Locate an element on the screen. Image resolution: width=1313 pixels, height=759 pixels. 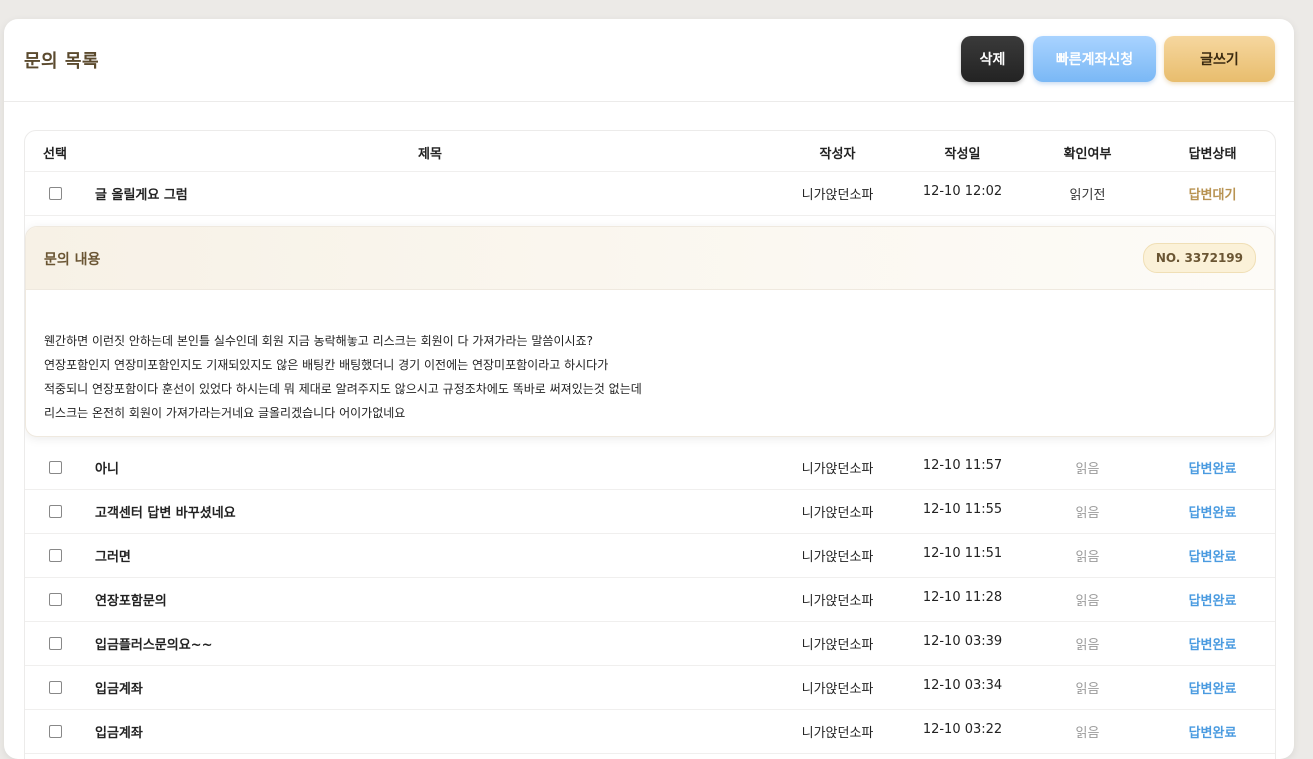
inquiry-detail-line: 리스크는 온전히 회원이 가져가라는거네요 글올리겠습니다 어이가없네요 is located at coordinates (225, 413).